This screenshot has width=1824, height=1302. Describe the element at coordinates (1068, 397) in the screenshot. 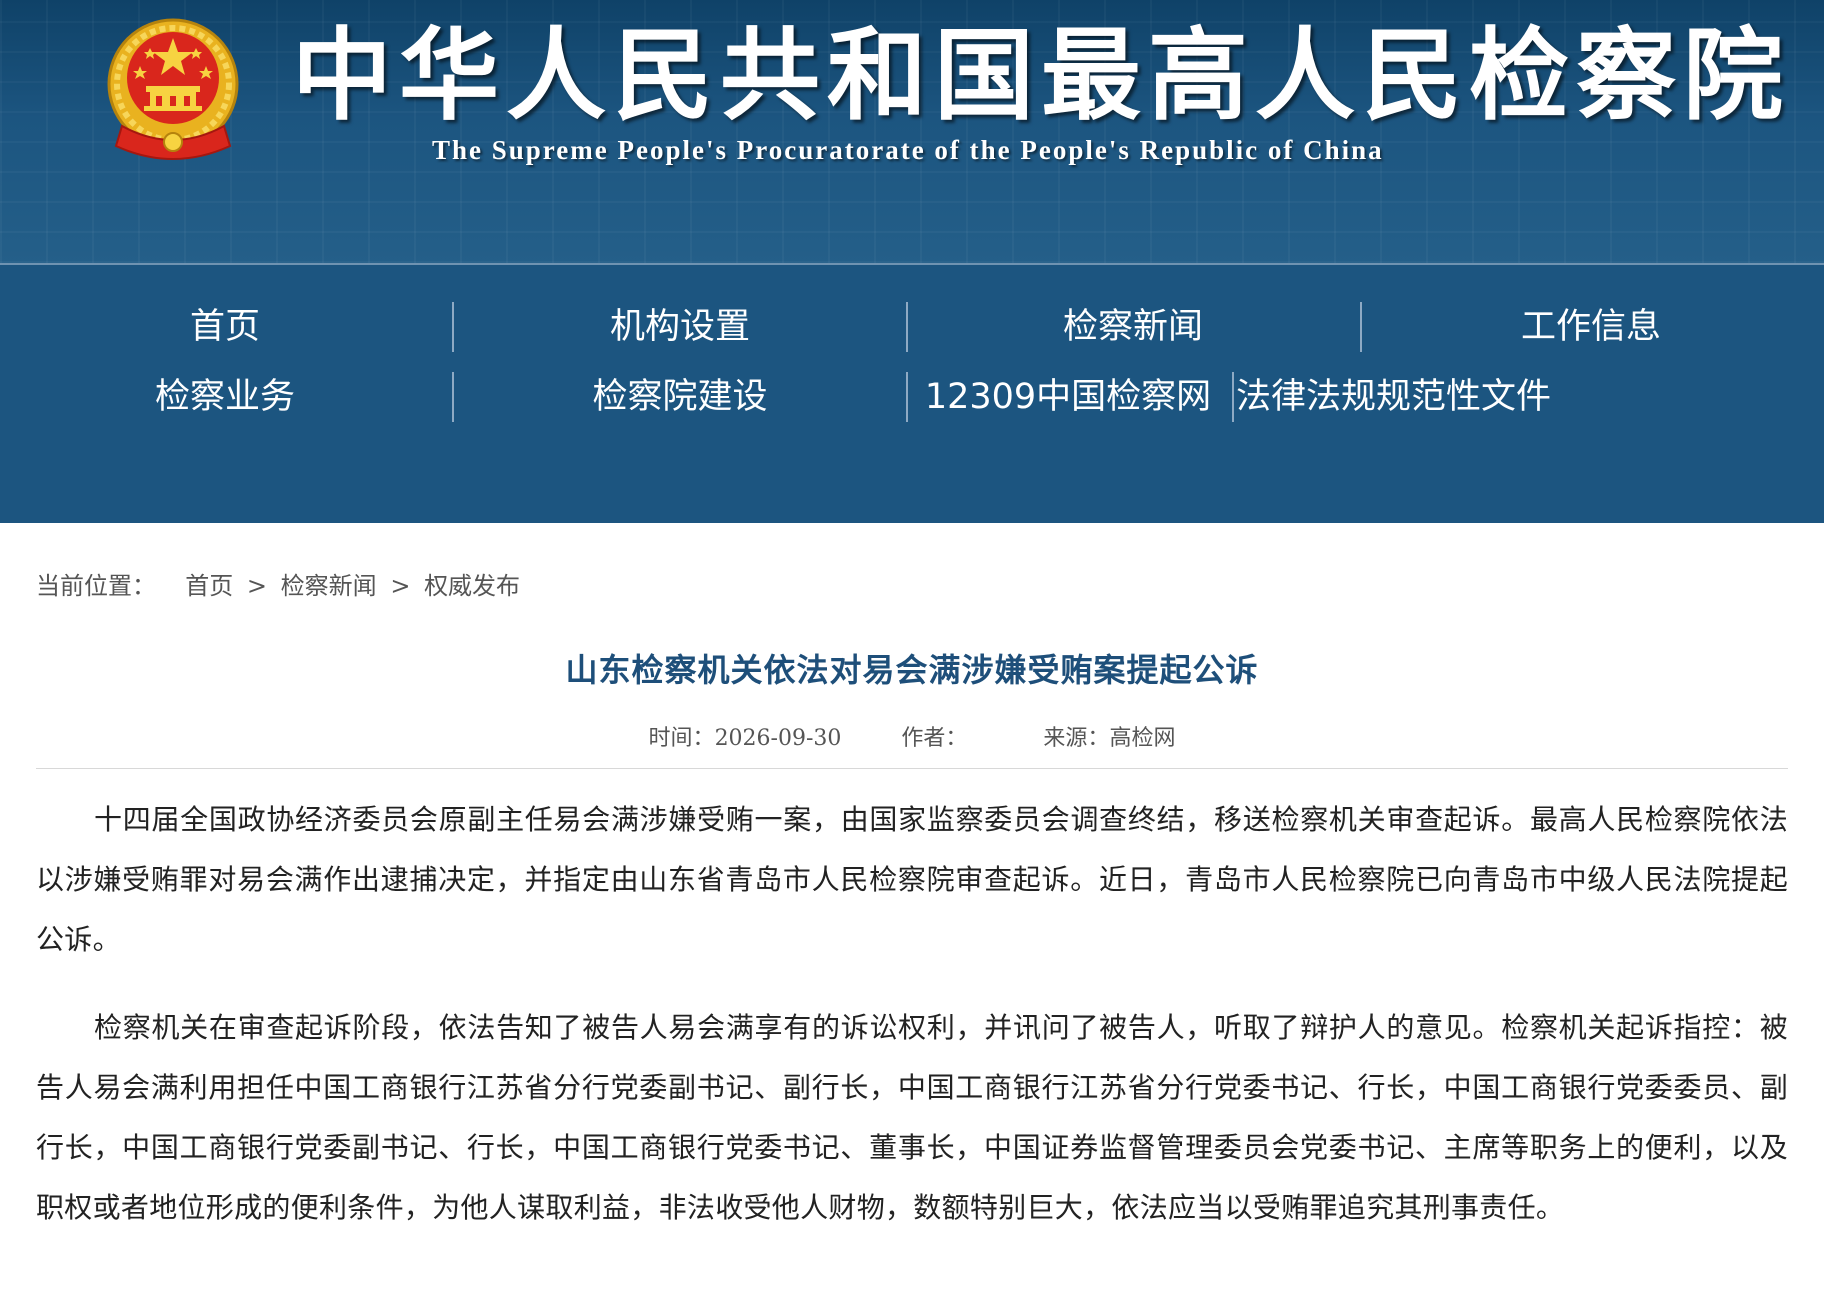

I see `nav-item-12309-network: 12309中国检察网` at that location.